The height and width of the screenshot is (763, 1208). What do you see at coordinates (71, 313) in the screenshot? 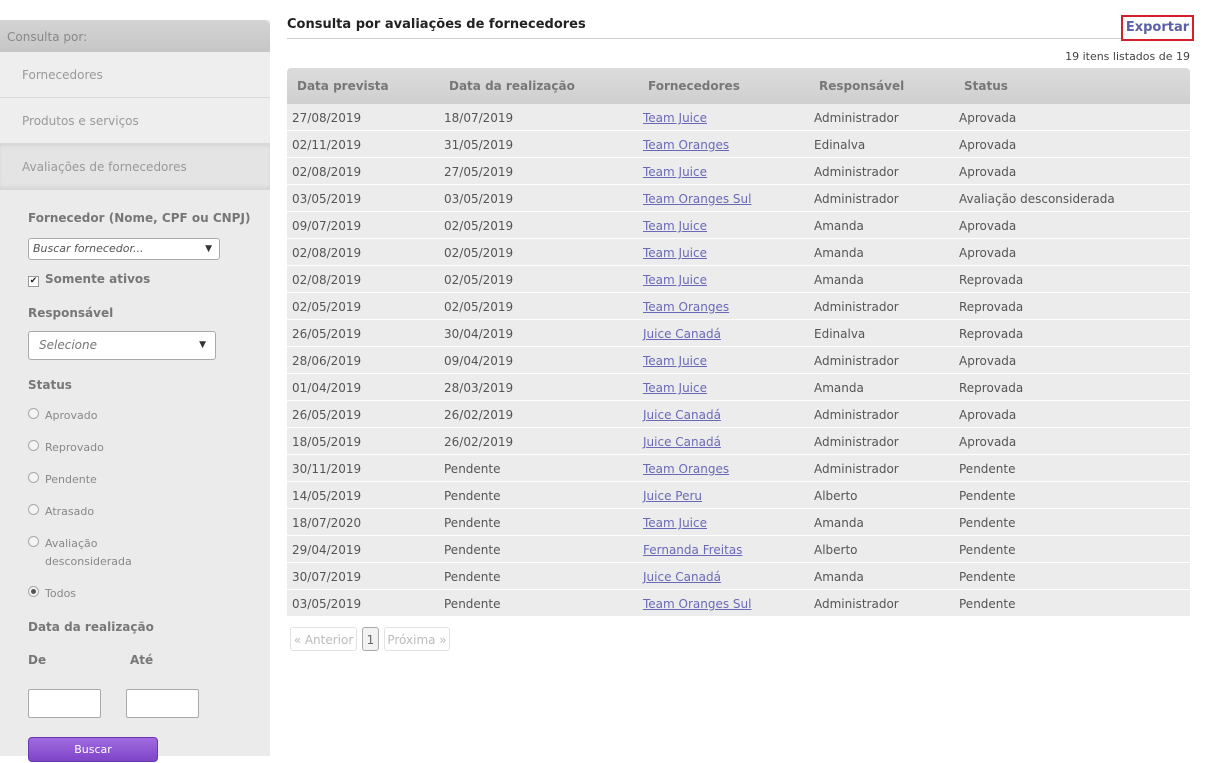
I see `responsible-label: Responsável` at bounding box center [71, 313].